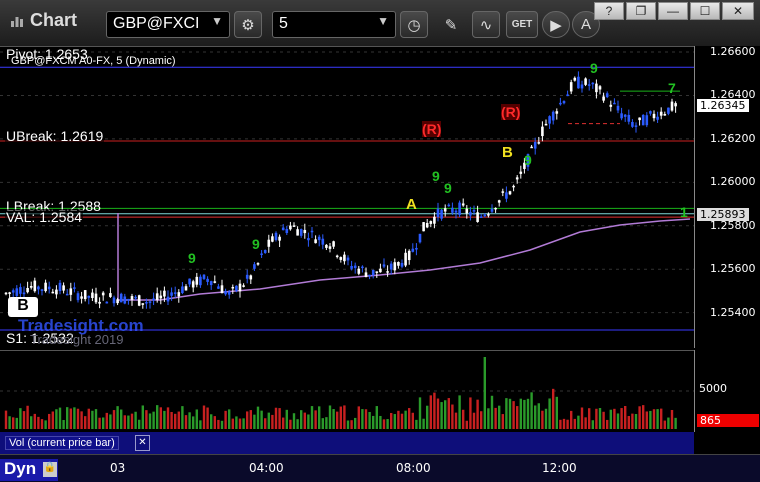  I want to click on volume-axis: 5000 865, so click(727, 391).